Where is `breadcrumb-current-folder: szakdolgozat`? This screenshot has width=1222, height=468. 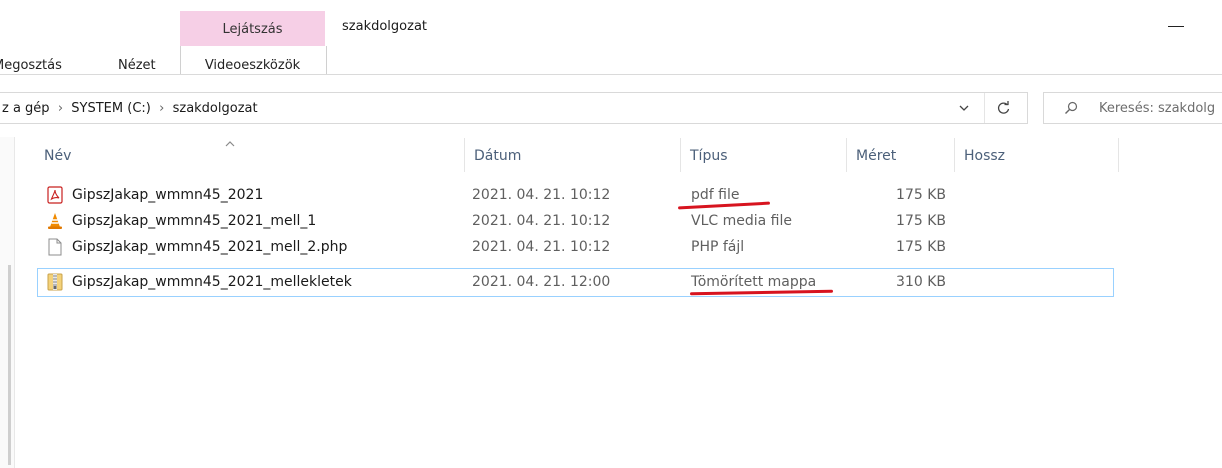 breadcrumb-current-folder: szakdolgozat is located at coordinates (215, 108).